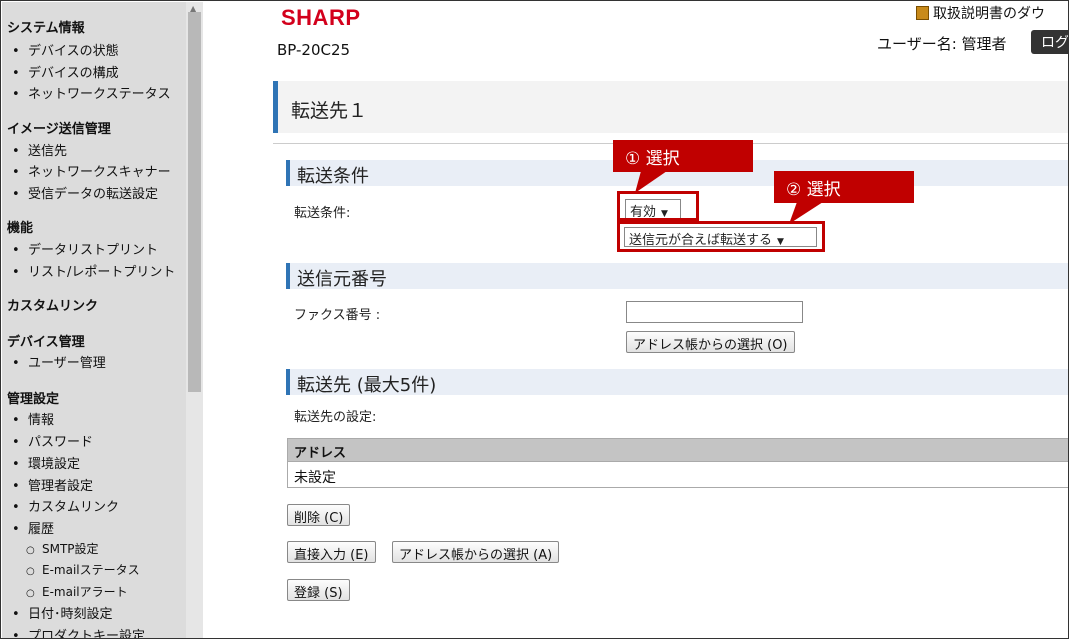 The image size is (1069, 639). What do you see at coordinates (33, 399) in the screenshot?
I see `sidebar-group-admin: 管理設定` at bounding box center [33, 399].